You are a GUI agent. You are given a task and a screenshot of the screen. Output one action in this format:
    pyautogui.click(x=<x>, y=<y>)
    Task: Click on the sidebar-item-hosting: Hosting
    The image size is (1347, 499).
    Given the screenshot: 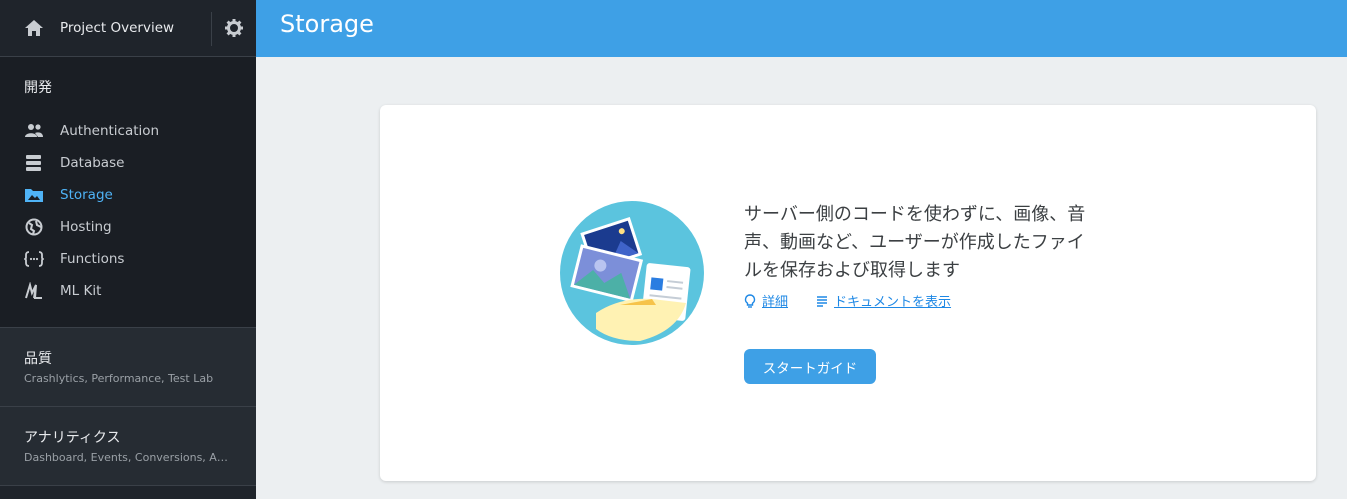 What is the action you would take?
    pyautogui.click(x=128, y=227)
    